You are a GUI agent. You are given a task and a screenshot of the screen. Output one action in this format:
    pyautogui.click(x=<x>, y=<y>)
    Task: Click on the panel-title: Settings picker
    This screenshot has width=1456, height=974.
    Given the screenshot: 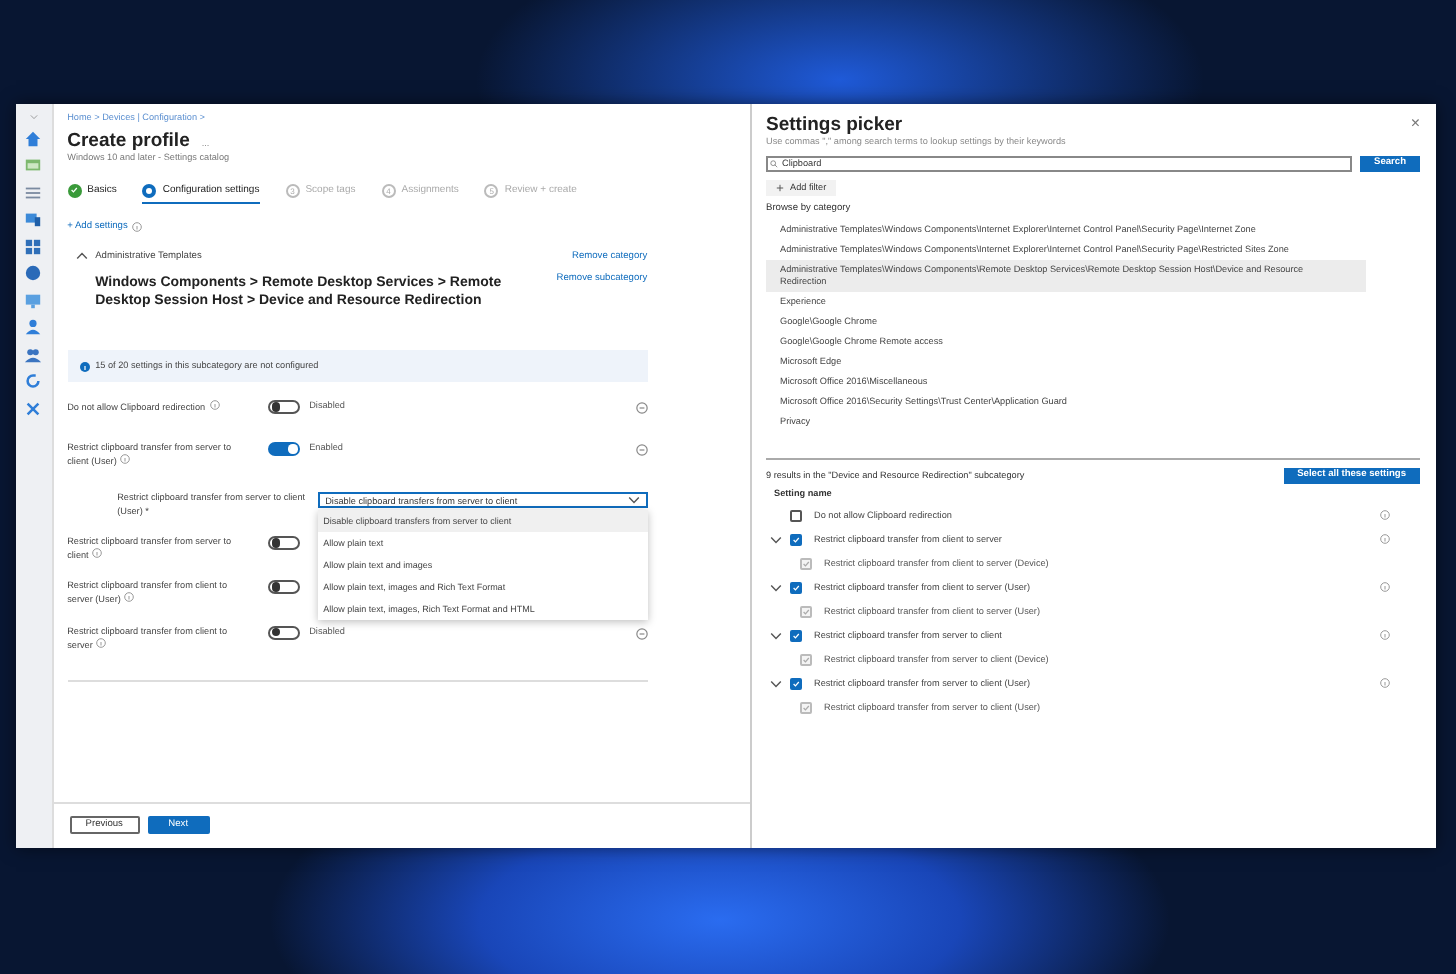 What is the action you would take?
    pyautogui.click(x=834, y=125)
    